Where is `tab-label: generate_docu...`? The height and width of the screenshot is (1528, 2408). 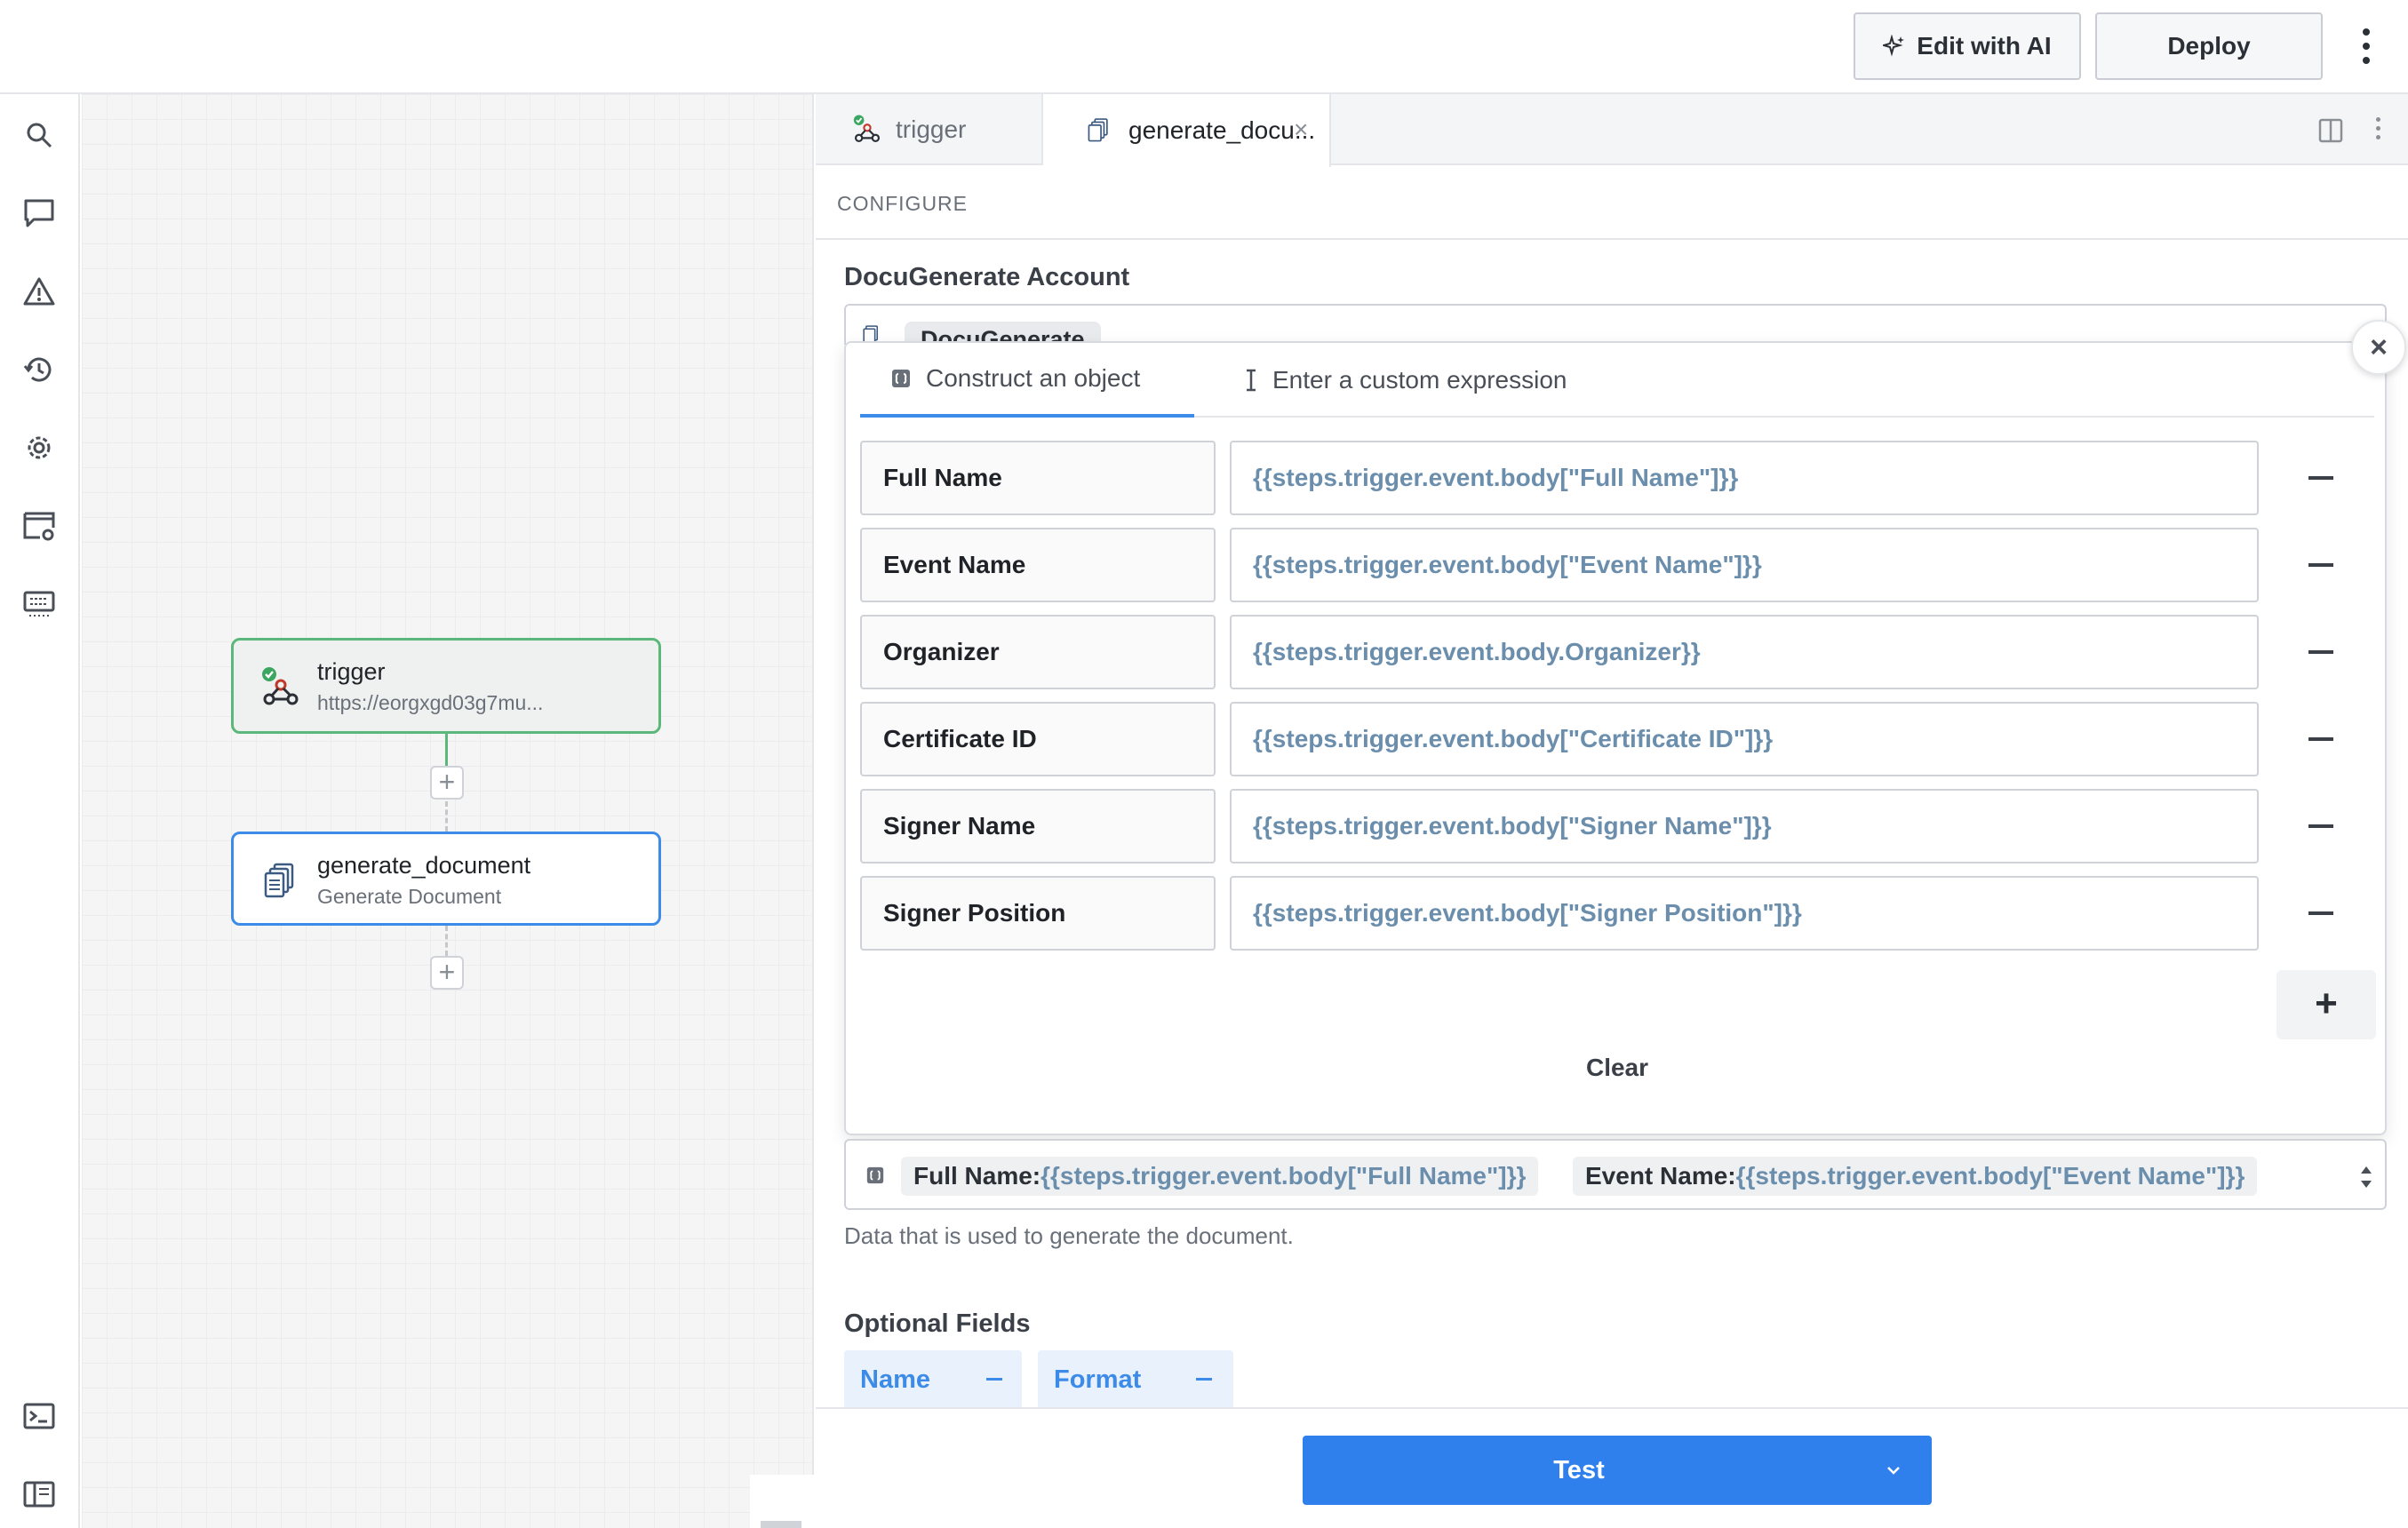 tab-label: generate_docu... is located at coordinates (1222, 130).